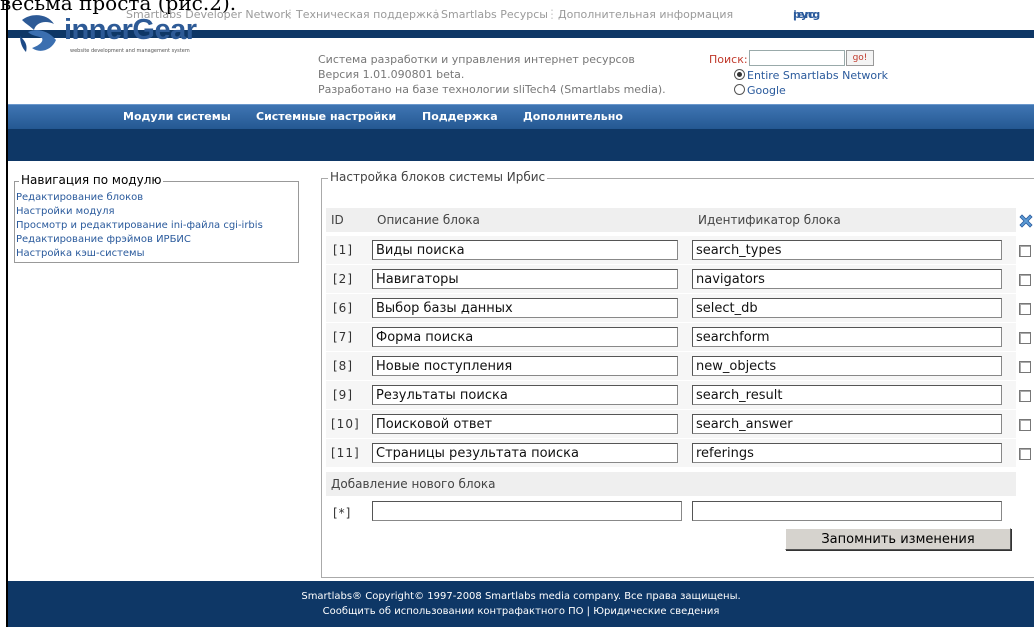  Describe the element at coordinates (345, 453) in the screenshot. I see `row-id: [11]` at that location.